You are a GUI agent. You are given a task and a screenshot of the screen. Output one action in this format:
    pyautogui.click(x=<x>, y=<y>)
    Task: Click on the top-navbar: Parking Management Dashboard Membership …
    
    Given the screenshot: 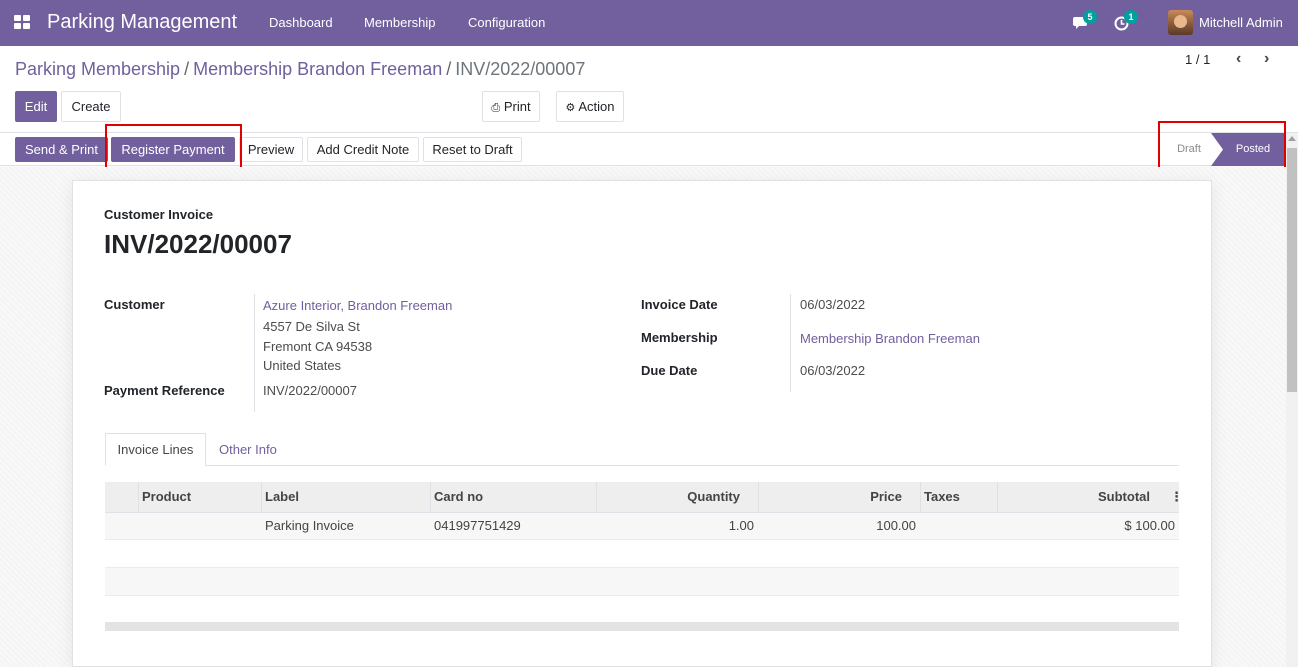 What is the action you would take?
    pyautogui.click(x=649, y=23)
    